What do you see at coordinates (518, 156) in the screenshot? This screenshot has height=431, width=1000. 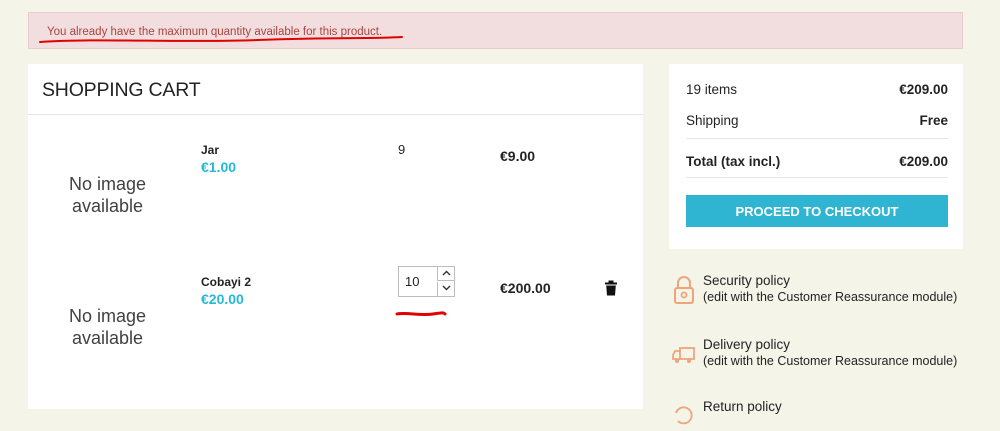 I see `line-total: €9.00` at bounding box center [518, 156].